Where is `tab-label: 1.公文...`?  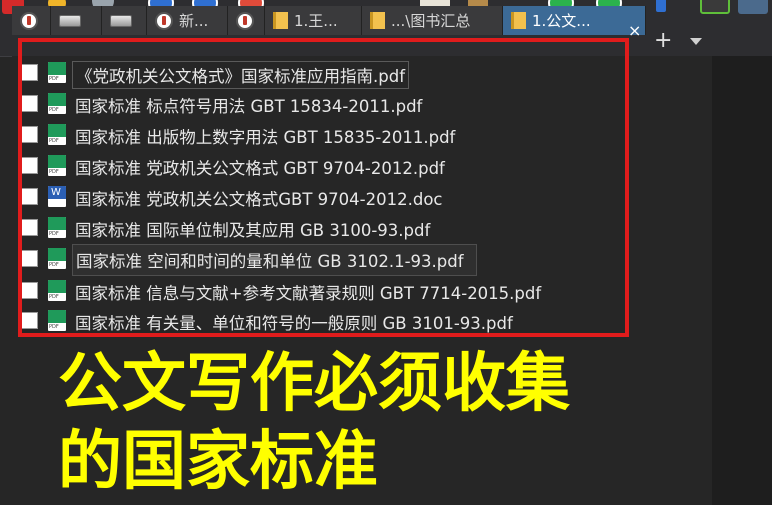
tab-label: 1.公文... is located at coordinates (561, 21).